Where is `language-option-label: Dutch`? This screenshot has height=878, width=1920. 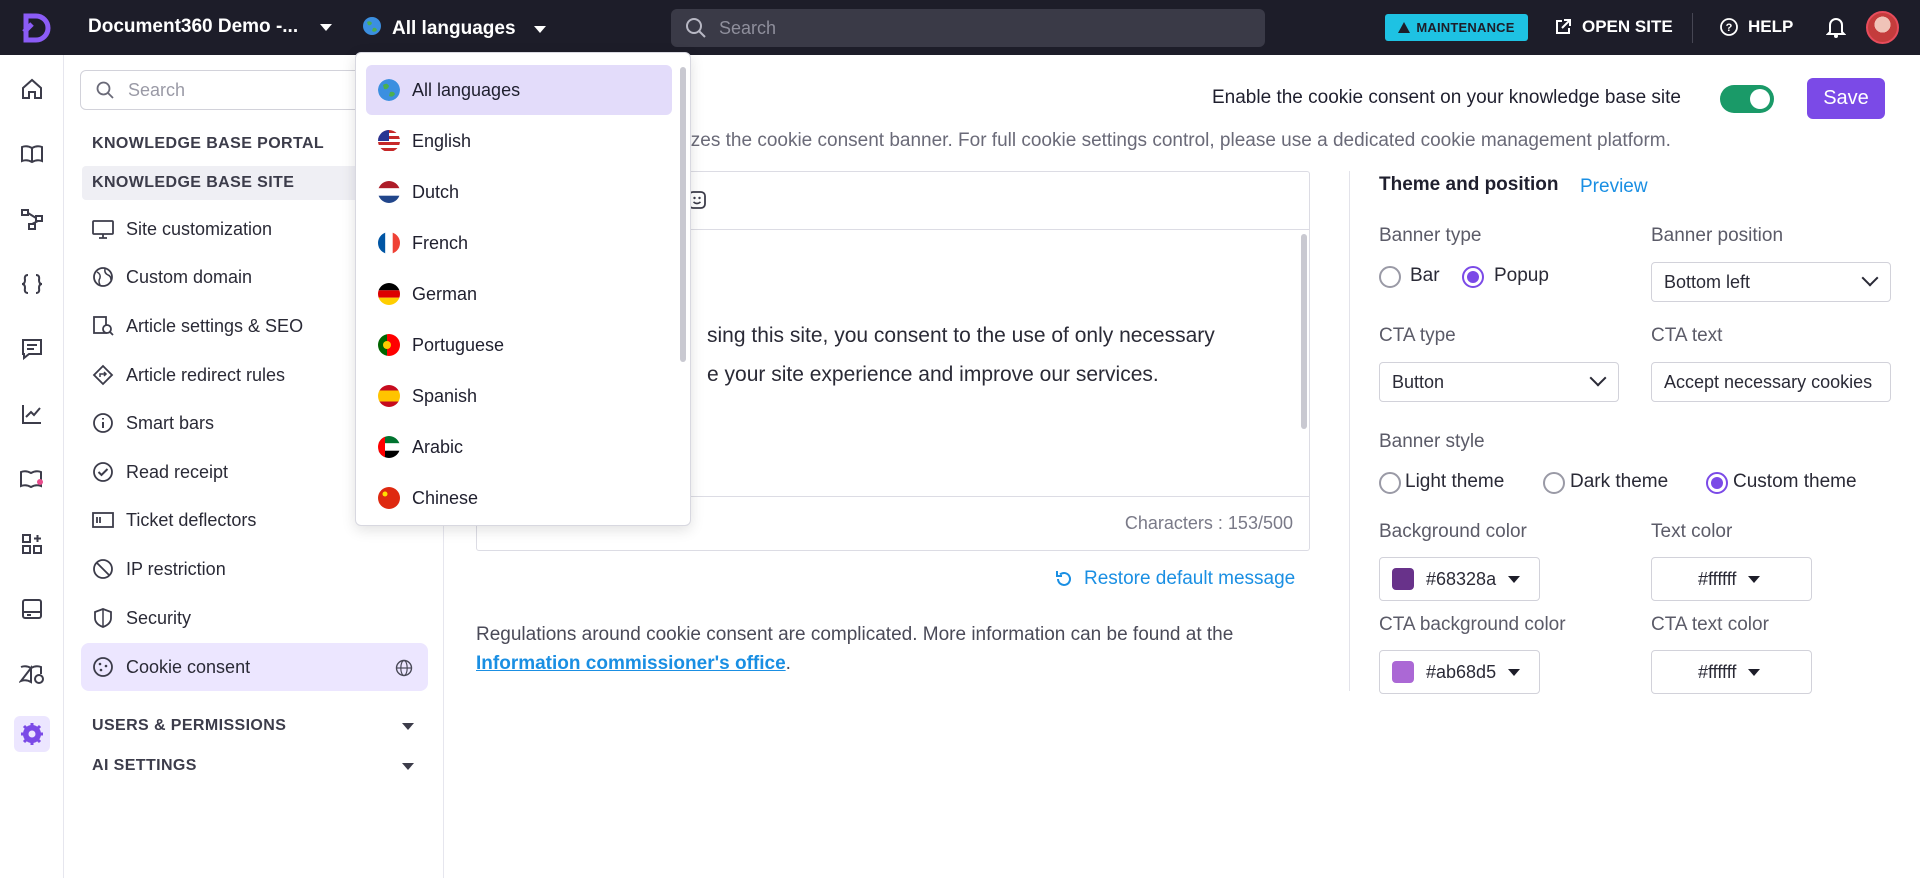 language-option-label: Dutch is located at coordinates (436, 191).